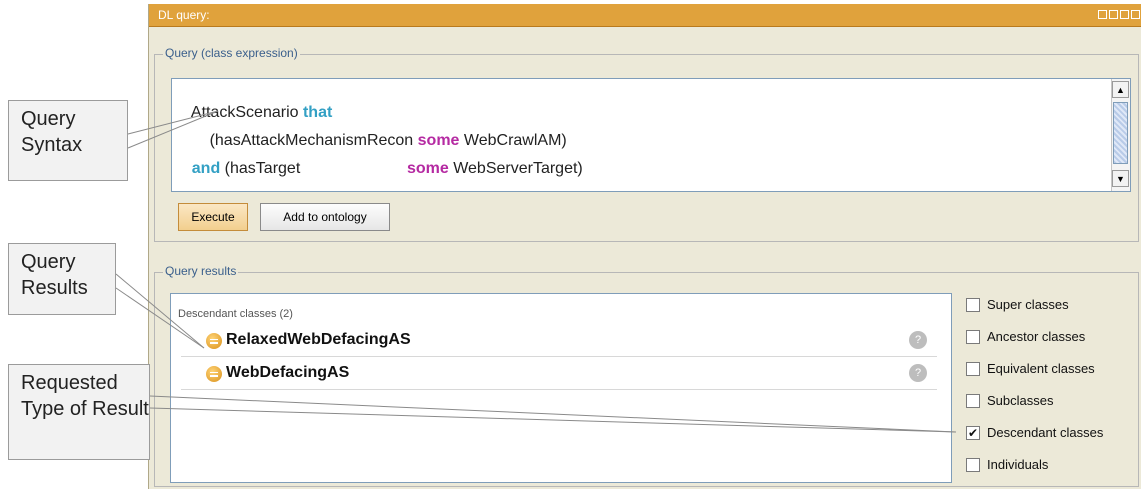 The height and width of the screenshot is (489, 1141). I want to click on callout-query-syntax: Query Syntax, so click(68, 140).